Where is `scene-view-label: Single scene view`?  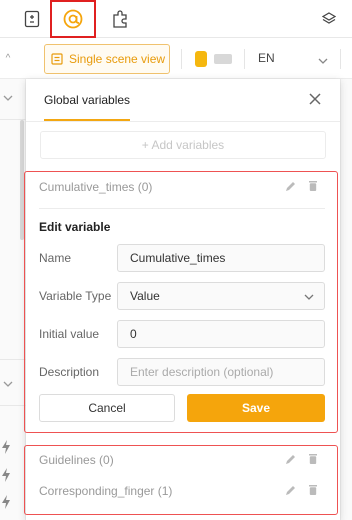 scene-view-label: Single scene view is located at coordinates (117, 59).